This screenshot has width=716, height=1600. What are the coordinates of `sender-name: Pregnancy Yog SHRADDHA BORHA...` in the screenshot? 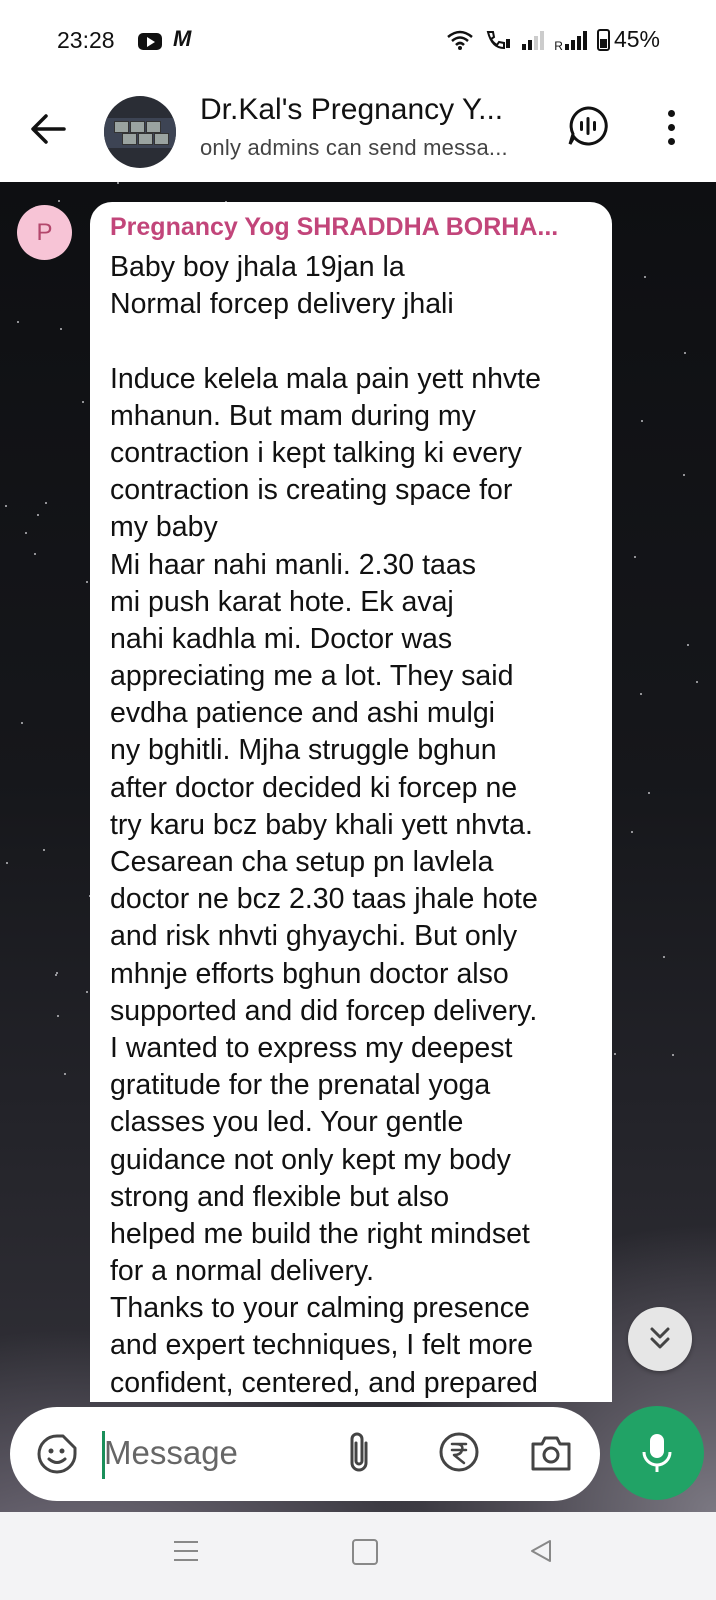 It's located at (334, 227).